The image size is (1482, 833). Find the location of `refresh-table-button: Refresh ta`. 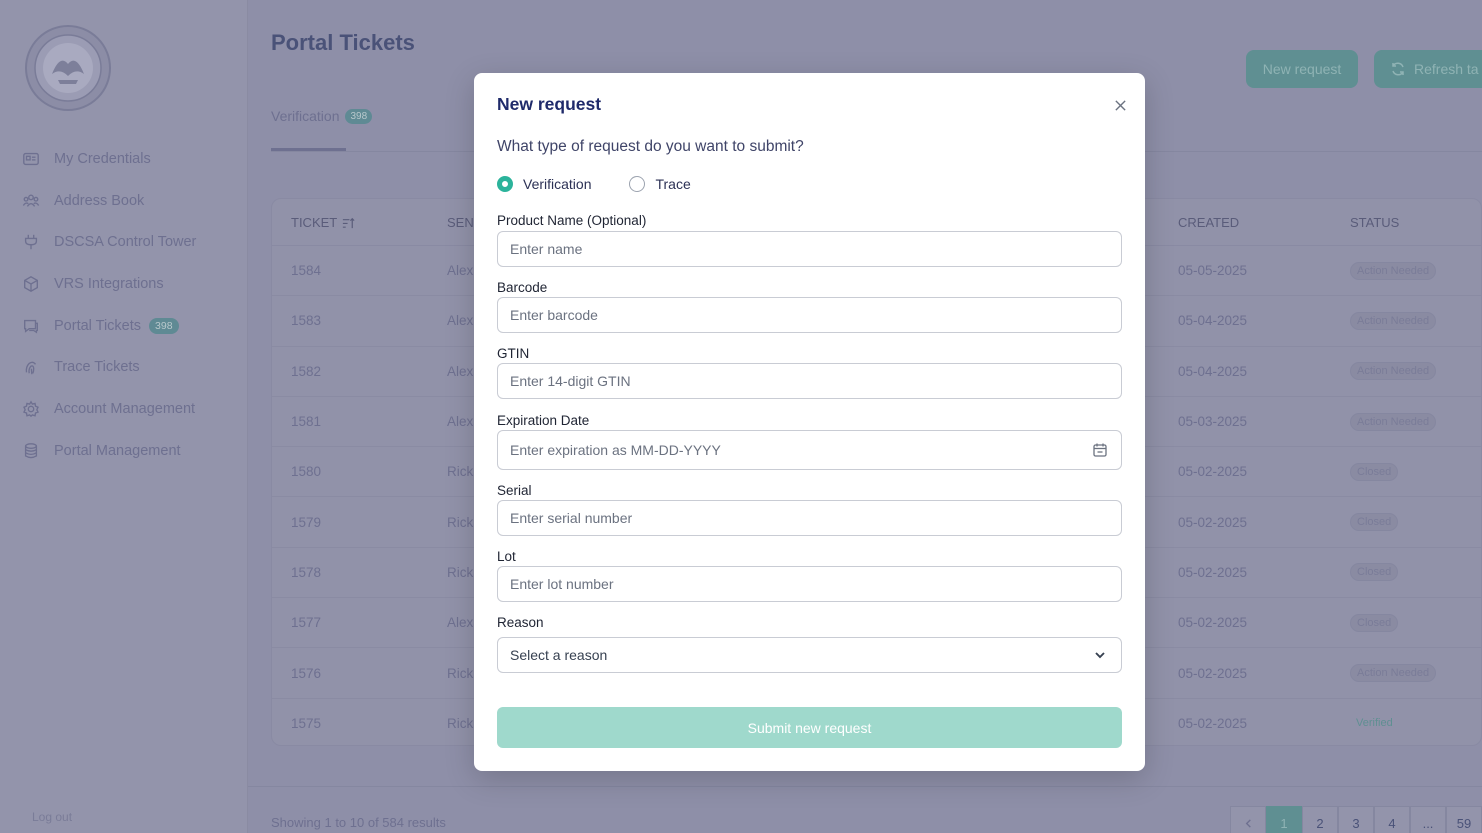

refresh-table-button: Refresh ta is located at coordinates (1428, 69).